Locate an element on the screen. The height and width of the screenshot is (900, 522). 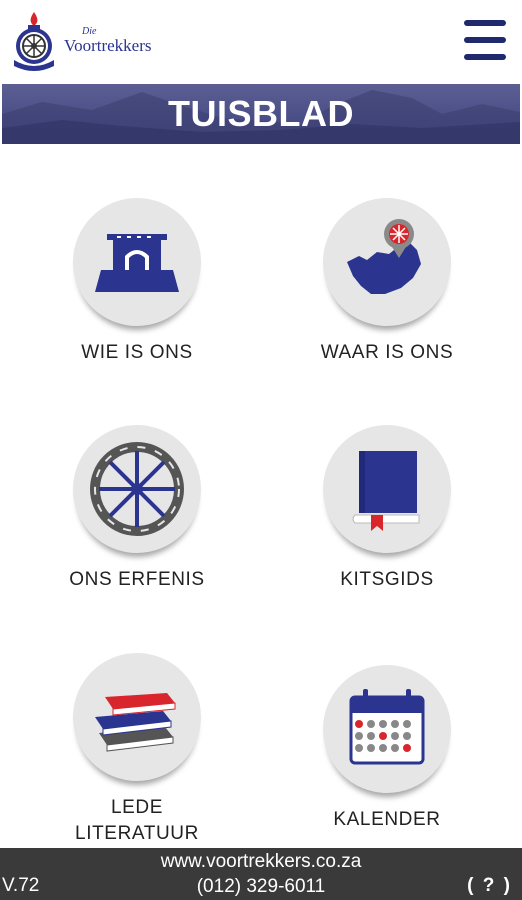
tile-label: KITSGIDS is located at coordinates (387, 579).